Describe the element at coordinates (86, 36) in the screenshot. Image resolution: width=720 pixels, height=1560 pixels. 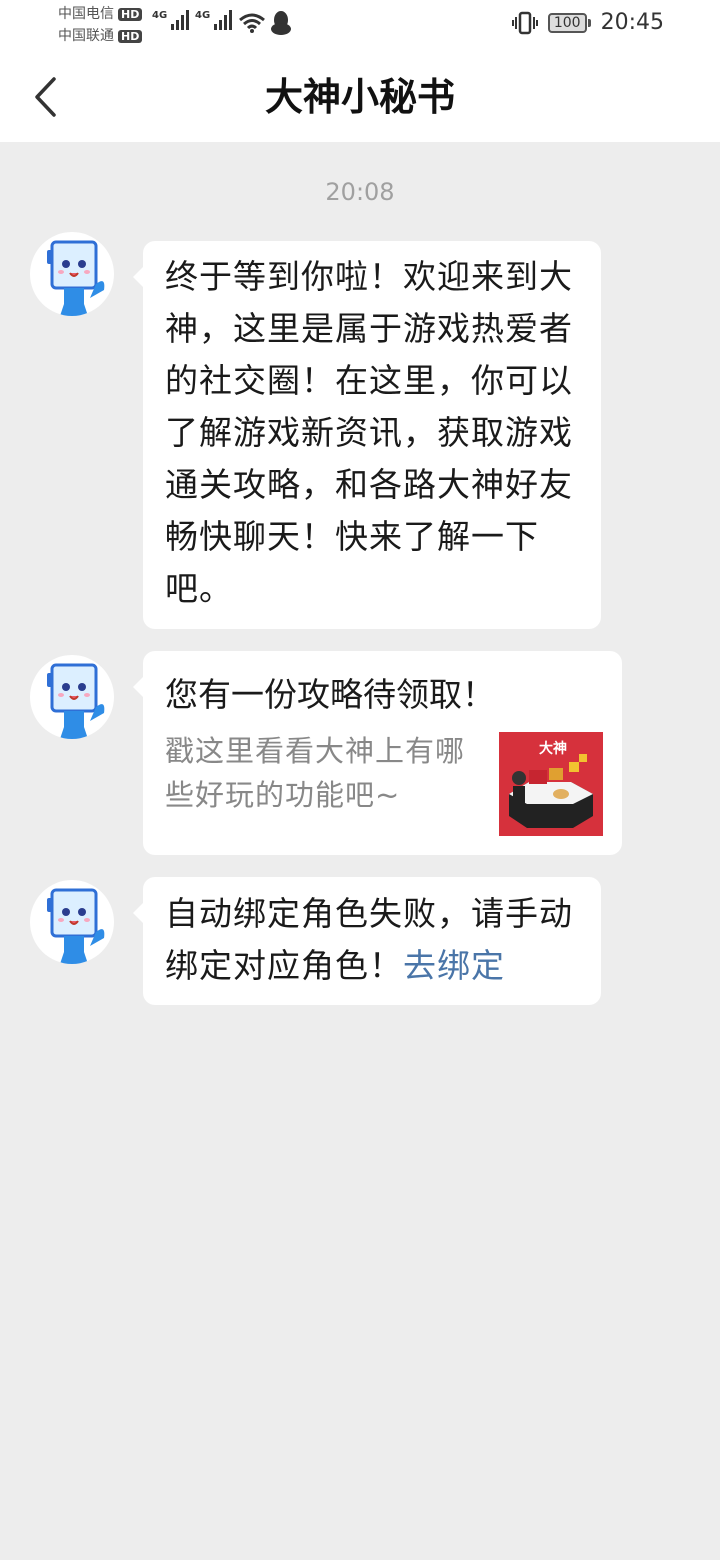
I see `carrier-2-label: 中国联通` at that location.